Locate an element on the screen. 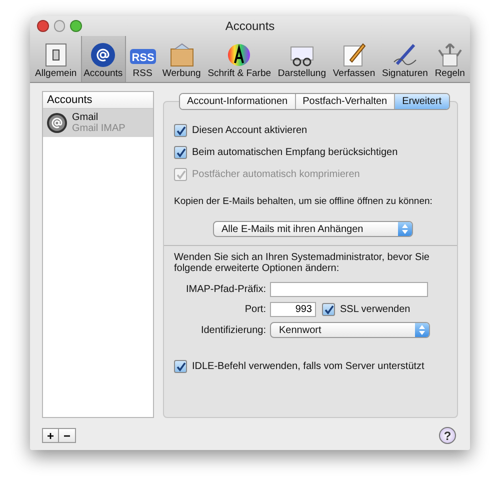 This screenshot has height=493, width=500. port-label: Port: is located at coordinates (255, 309).